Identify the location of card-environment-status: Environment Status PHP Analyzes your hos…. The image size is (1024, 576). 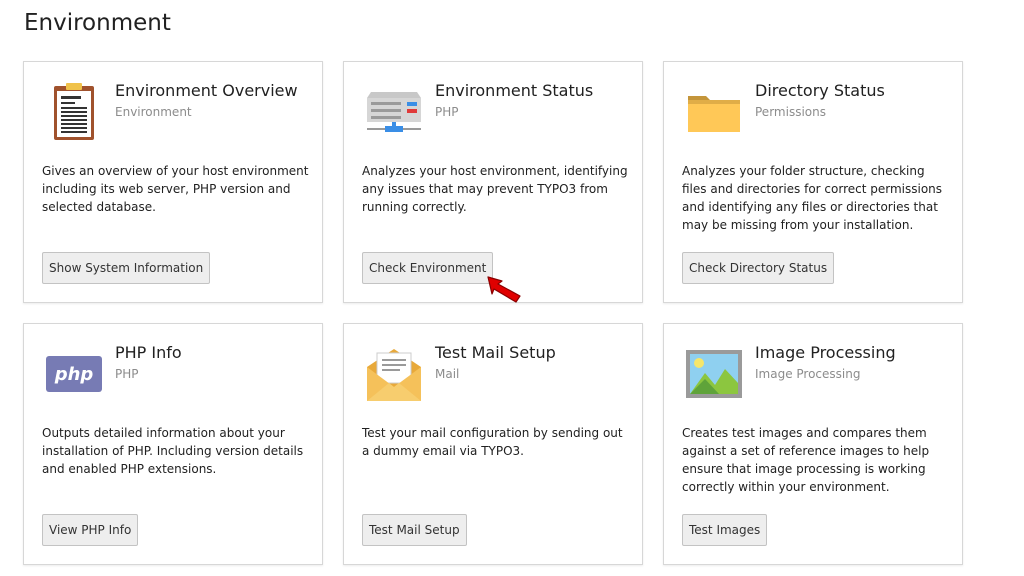
(493, 182).